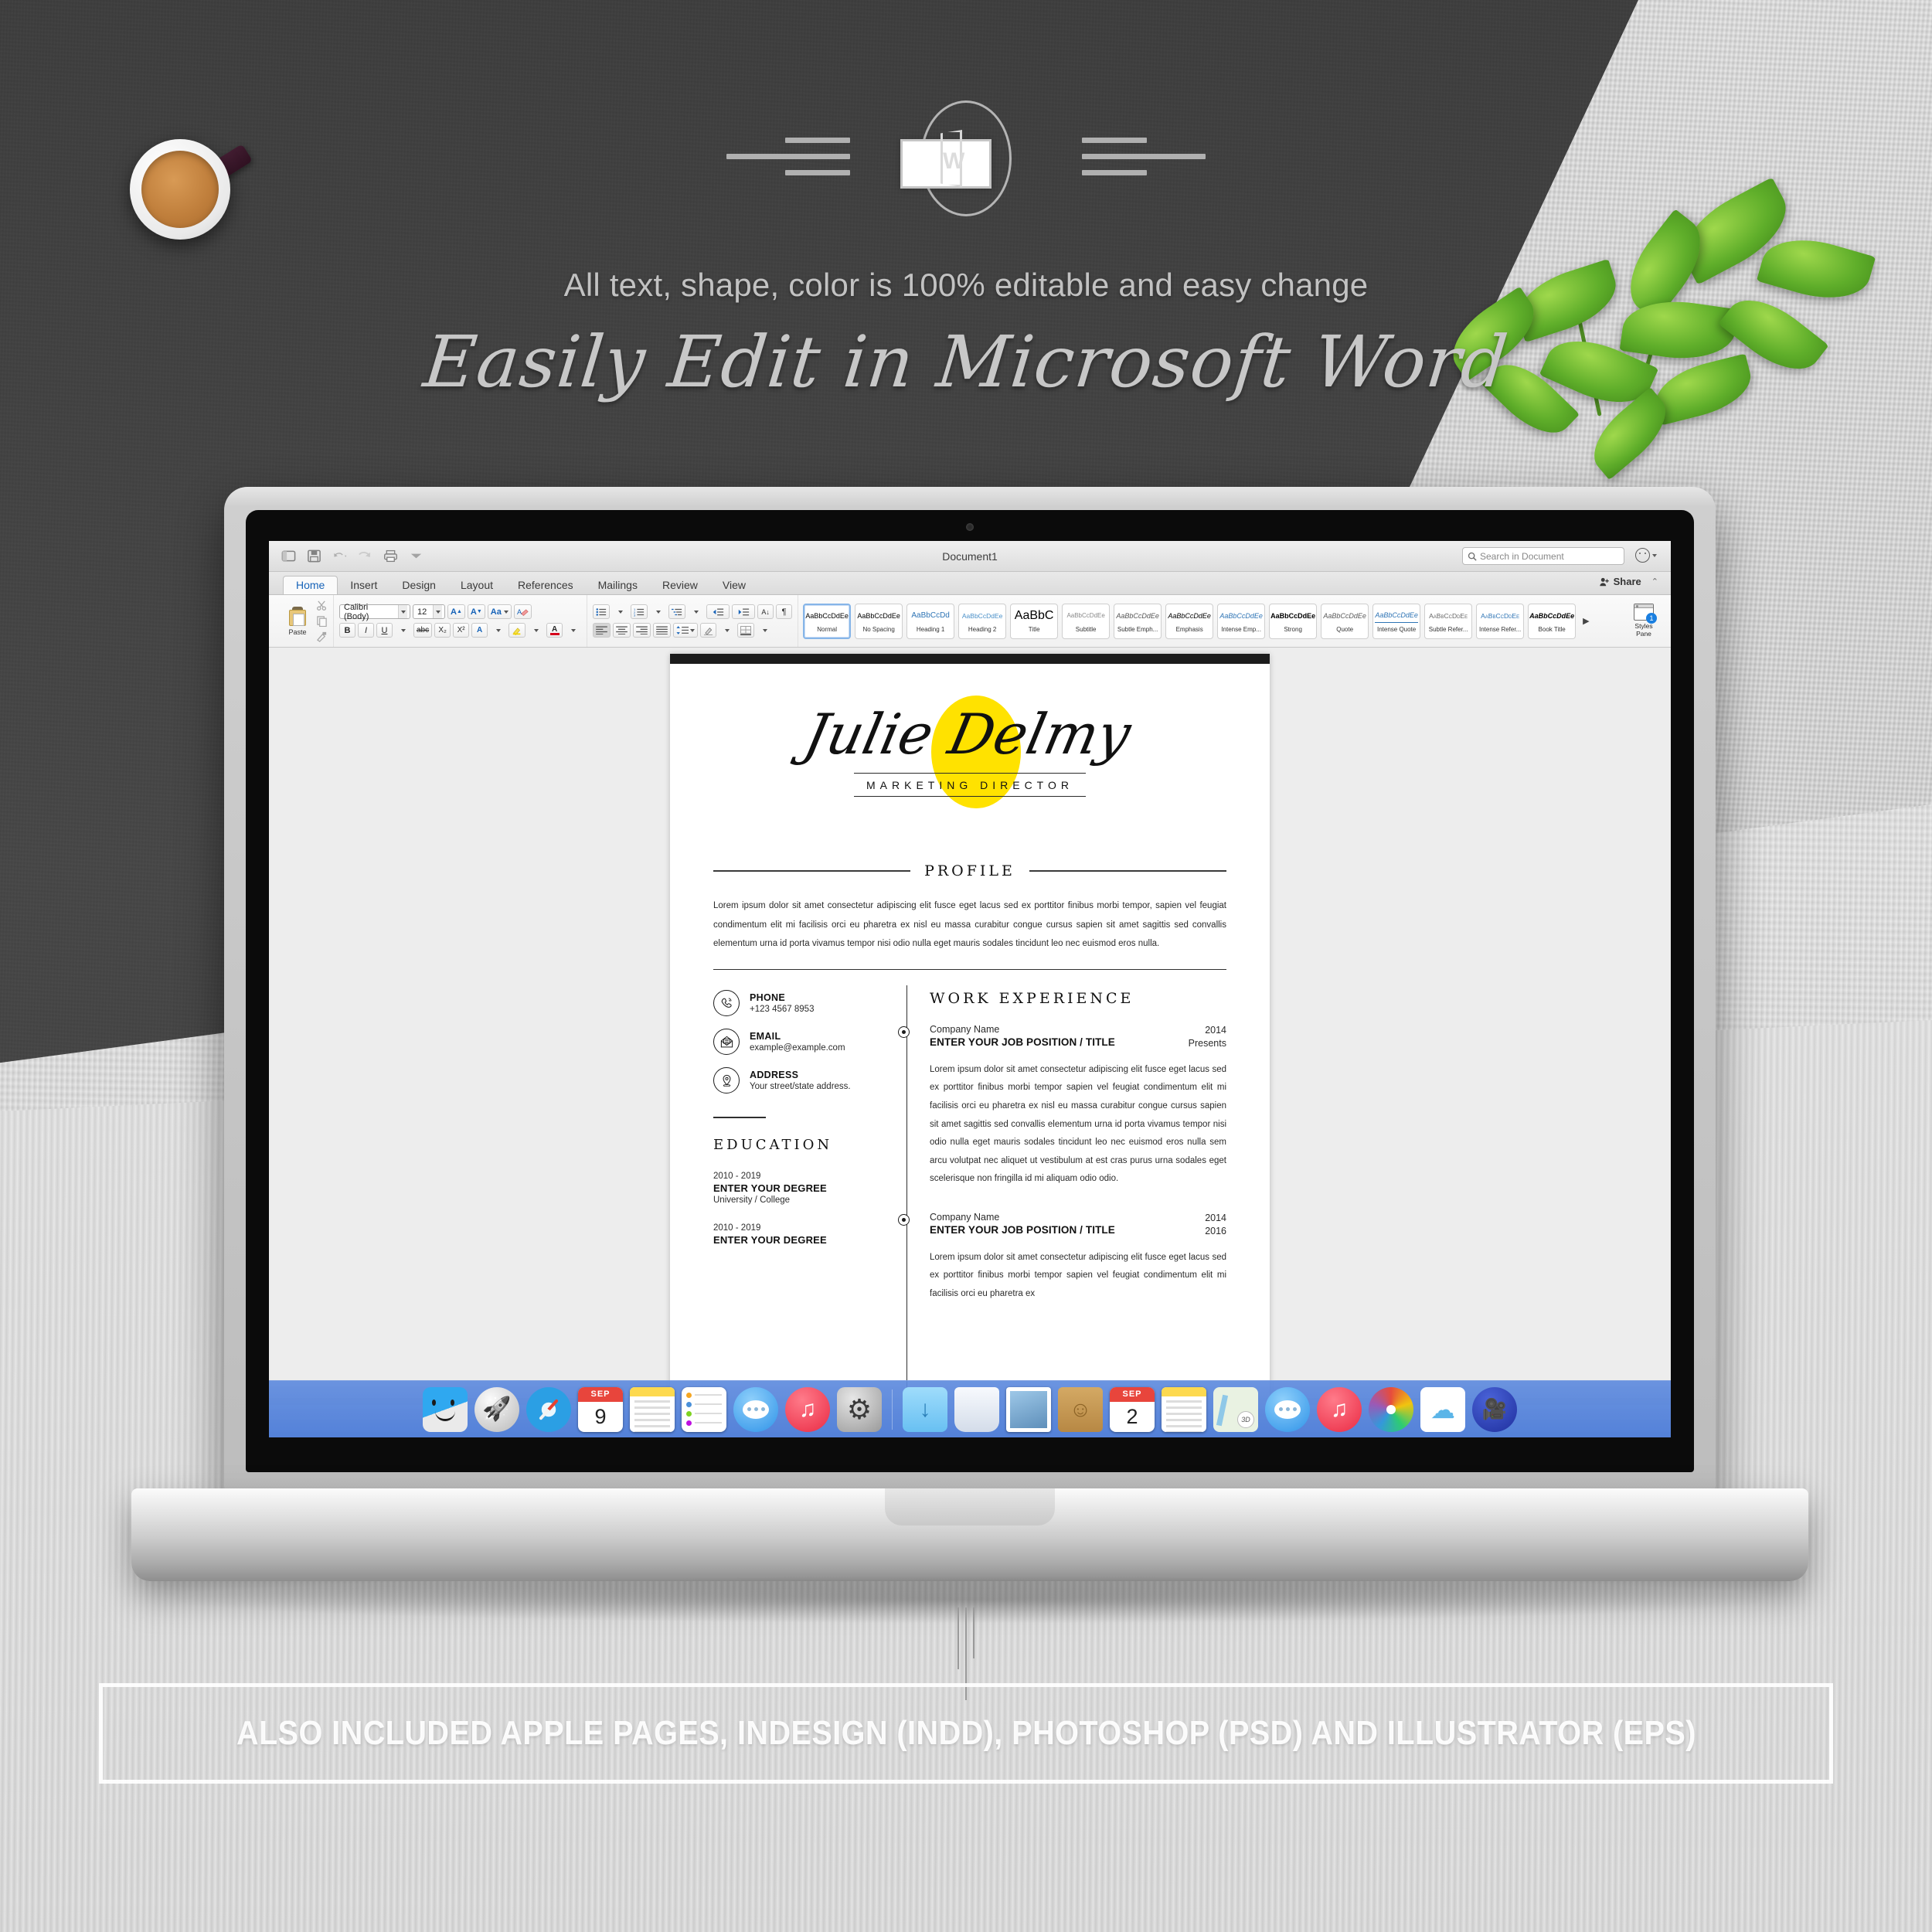 This screenshot has height=1932, width=1932. What do you see at coordinates (1190, 621) in the screenshot?
I see `style-emphasis: AaBbCcDdEe Emphasis` at bounding box center [1190, 621].